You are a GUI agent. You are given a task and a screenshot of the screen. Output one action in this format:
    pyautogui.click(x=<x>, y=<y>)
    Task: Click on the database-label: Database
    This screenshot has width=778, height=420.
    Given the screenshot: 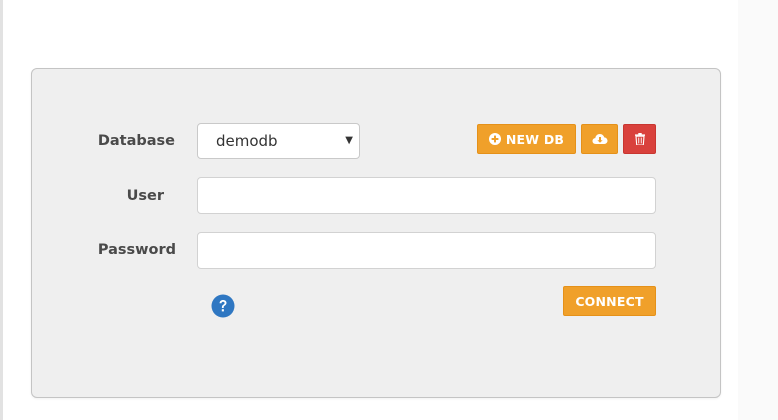 What is the action you would take?
    pyautogui.click(x=136, y=141)
    